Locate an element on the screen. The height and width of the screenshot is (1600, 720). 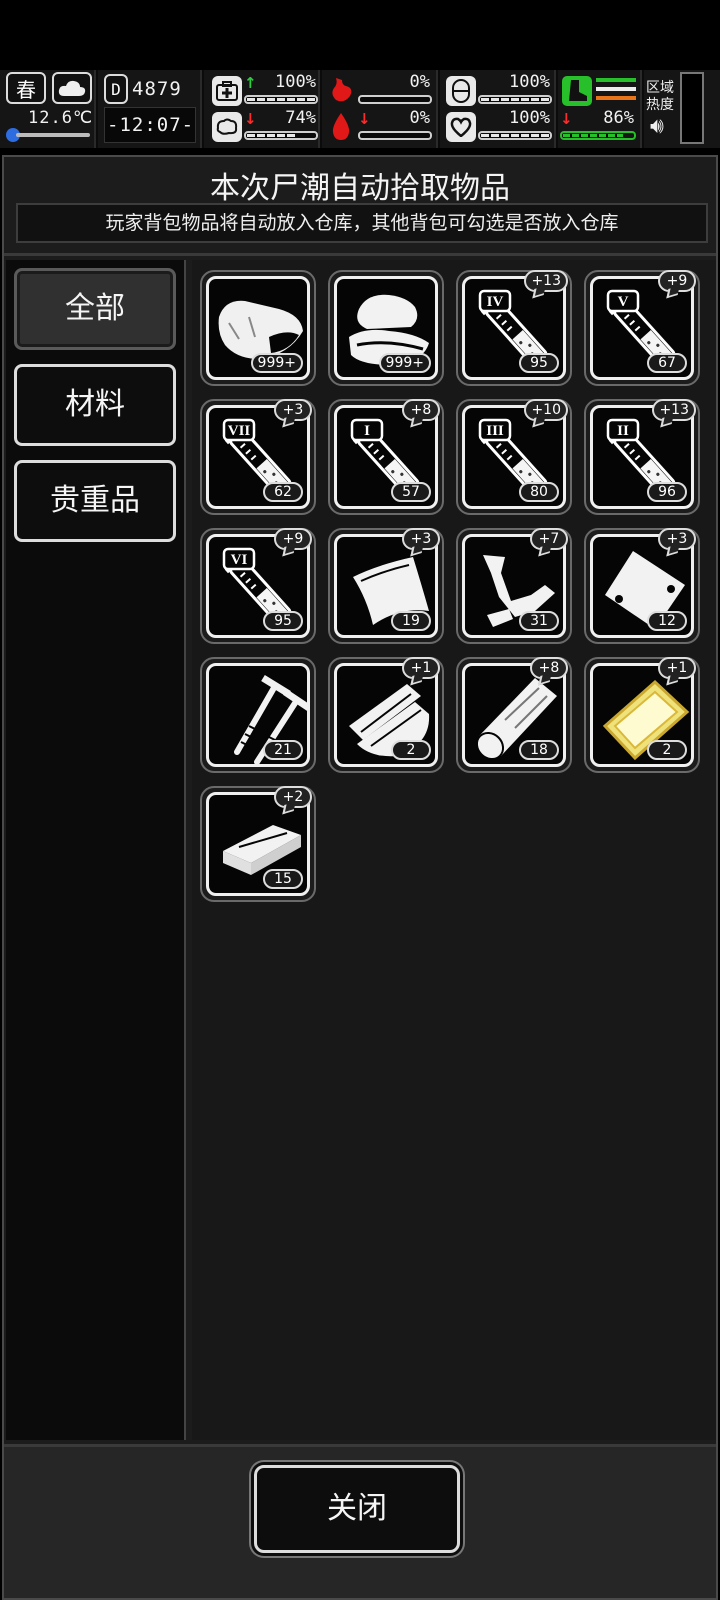
health-value: 100% is located at coordinates (295, 82).